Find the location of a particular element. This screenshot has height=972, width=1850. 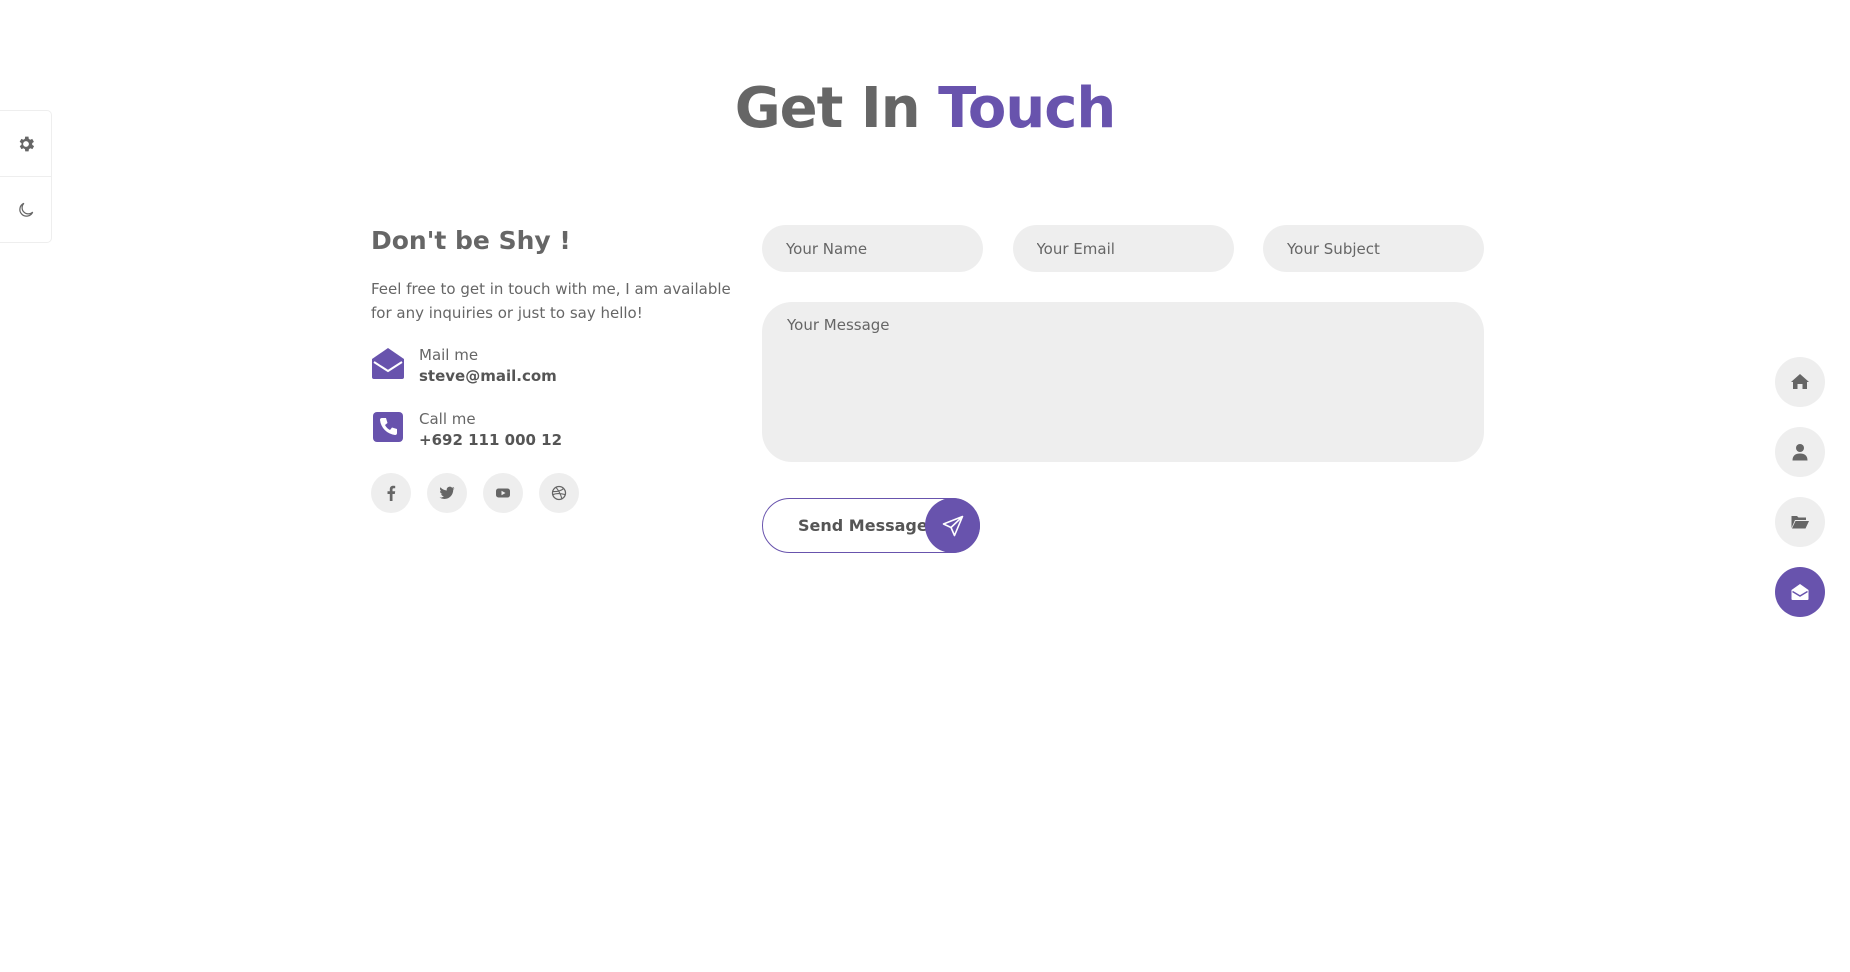

twitter-button is located at coordinates (447, 493).